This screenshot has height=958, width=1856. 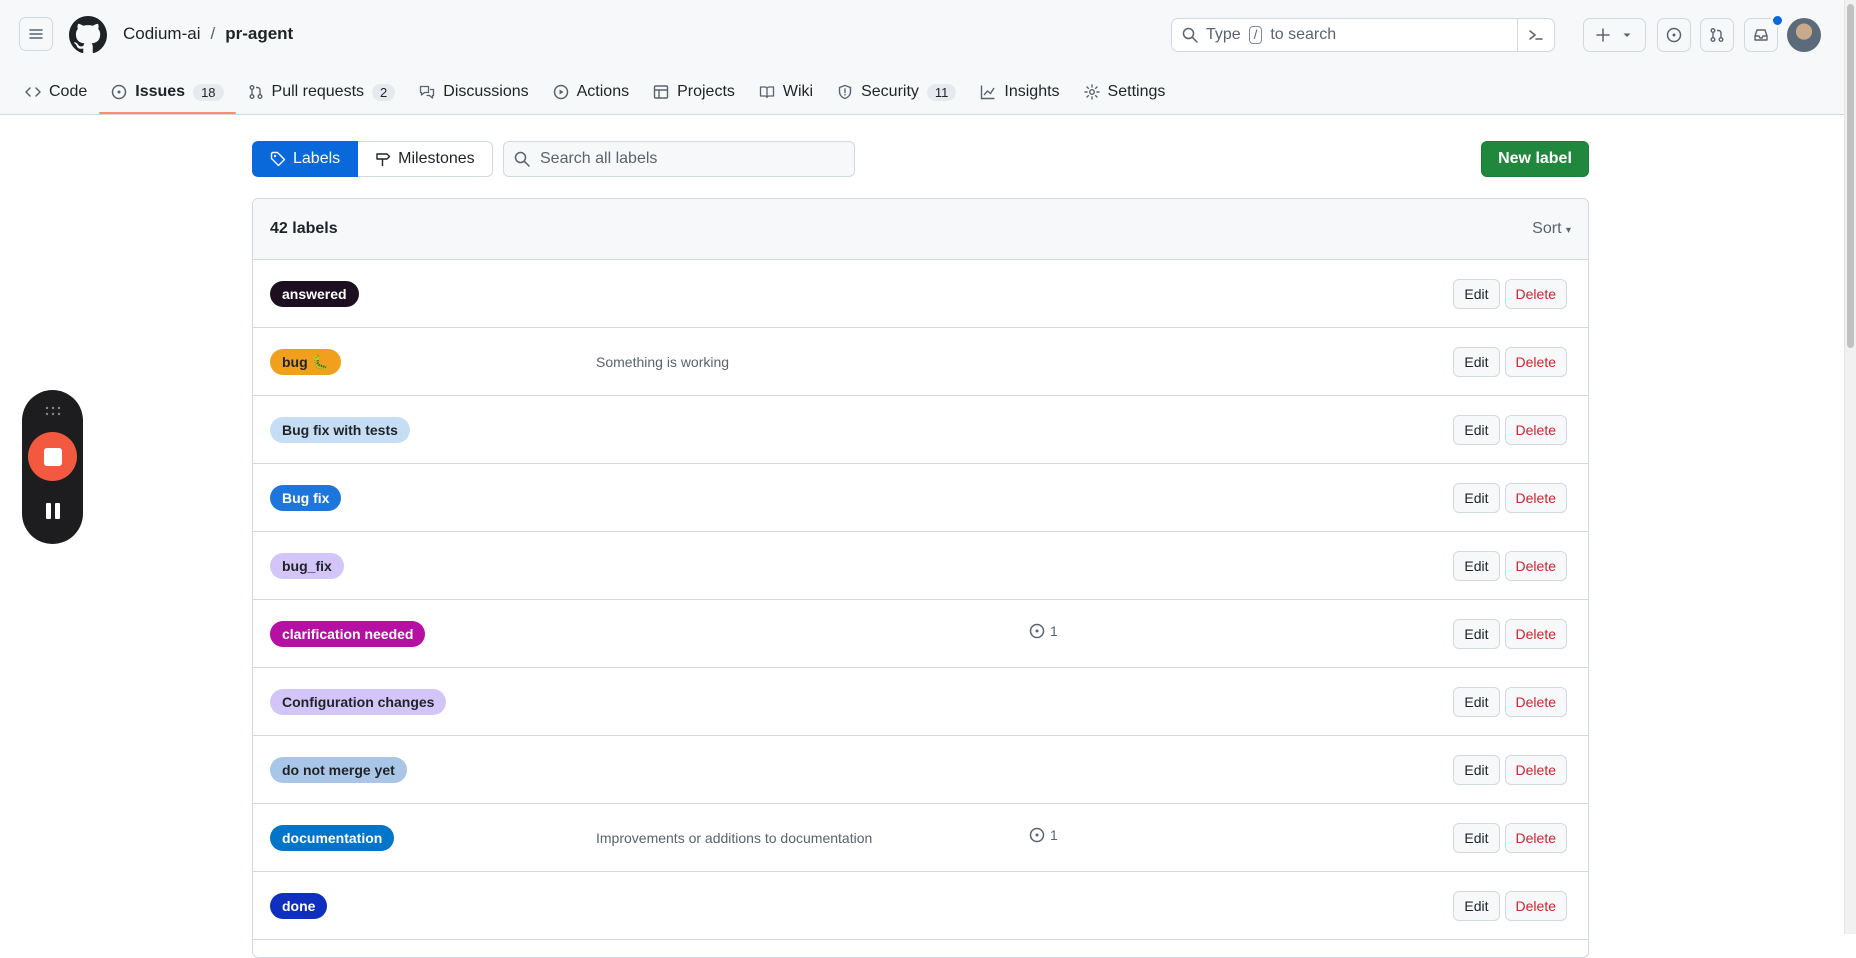 What do you see at coordinates (1255, 35) in the screenshot?
I see `search-shortcut-key: /` at bounding box center [1255, 35].